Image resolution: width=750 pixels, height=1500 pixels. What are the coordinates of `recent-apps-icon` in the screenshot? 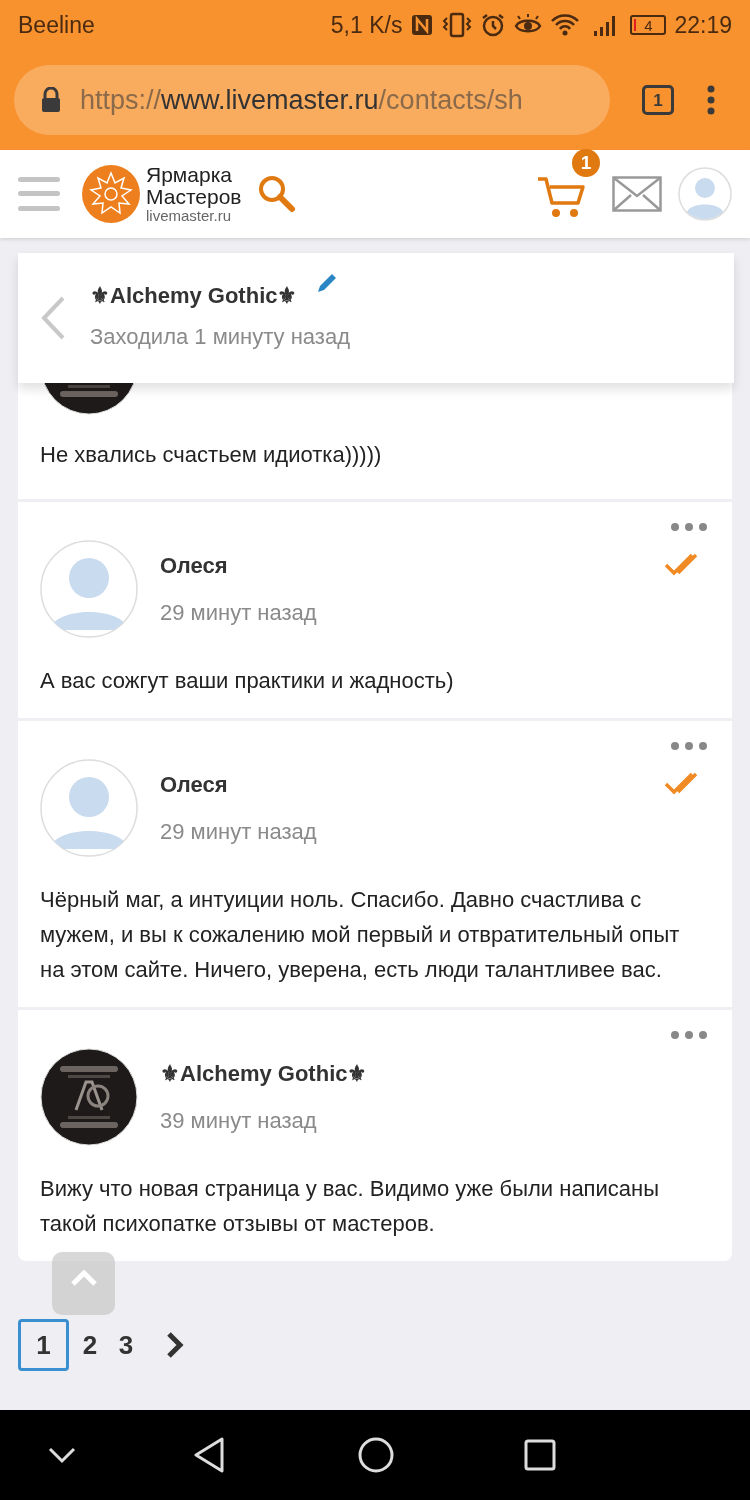 It's located at (540, 1455).